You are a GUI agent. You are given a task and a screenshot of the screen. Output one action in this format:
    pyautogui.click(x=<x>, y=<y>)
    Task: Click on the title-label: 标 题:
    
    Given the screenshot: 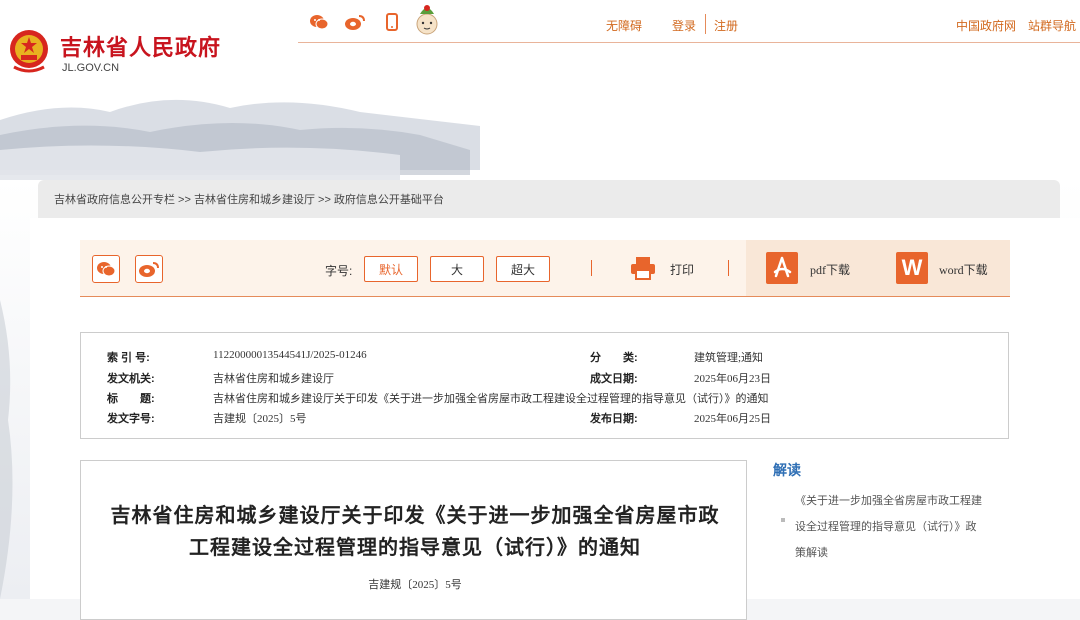 What is the action you would take?
    pyautogui.click(x=131, y=399)
    